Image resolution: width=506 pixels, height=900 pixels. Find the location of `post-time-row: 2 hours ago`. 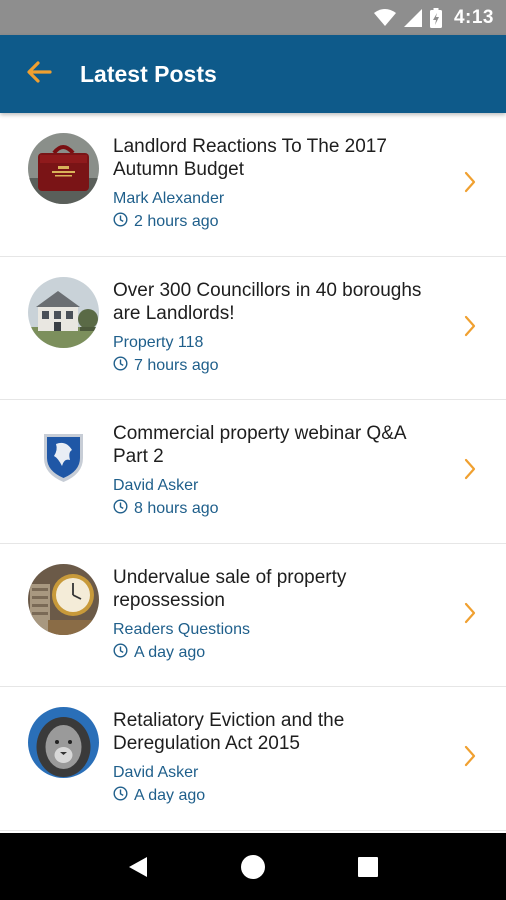

post-time-row: 2 hours ago is located at coordinates (273, 222).